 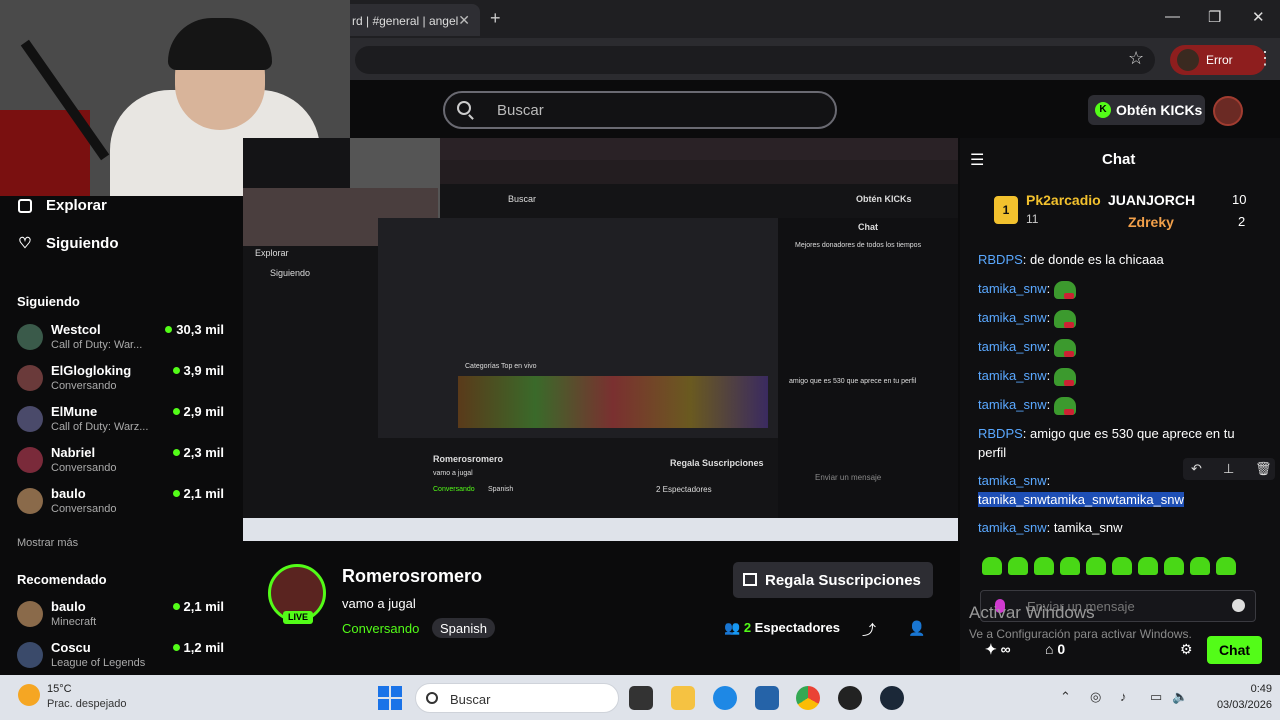 I want to click on channel-viewers: 1,2 mil, so click(x=198, y=647).